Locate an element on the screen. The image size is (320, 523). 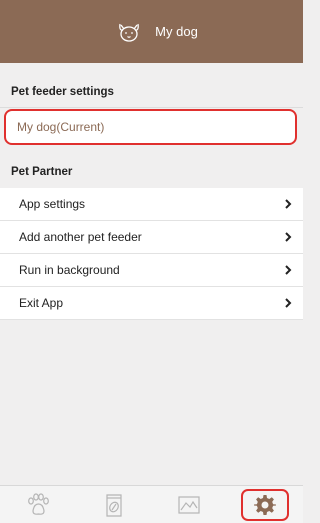
header-content: My dog is located at coordinates (157, 32).